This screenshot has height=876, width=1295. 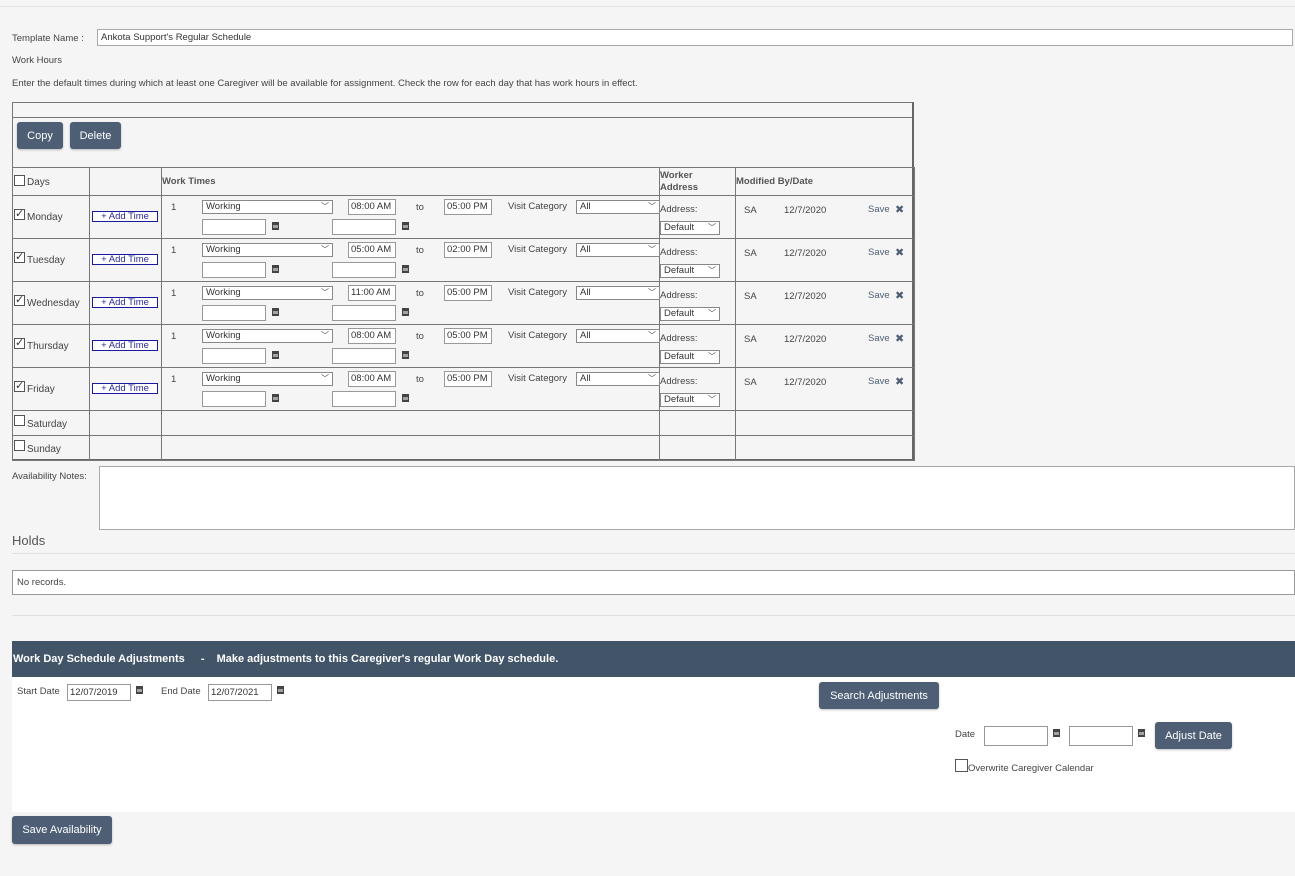 I want to click on modified-header: Modified By/Date, so click(x=825, y=181).